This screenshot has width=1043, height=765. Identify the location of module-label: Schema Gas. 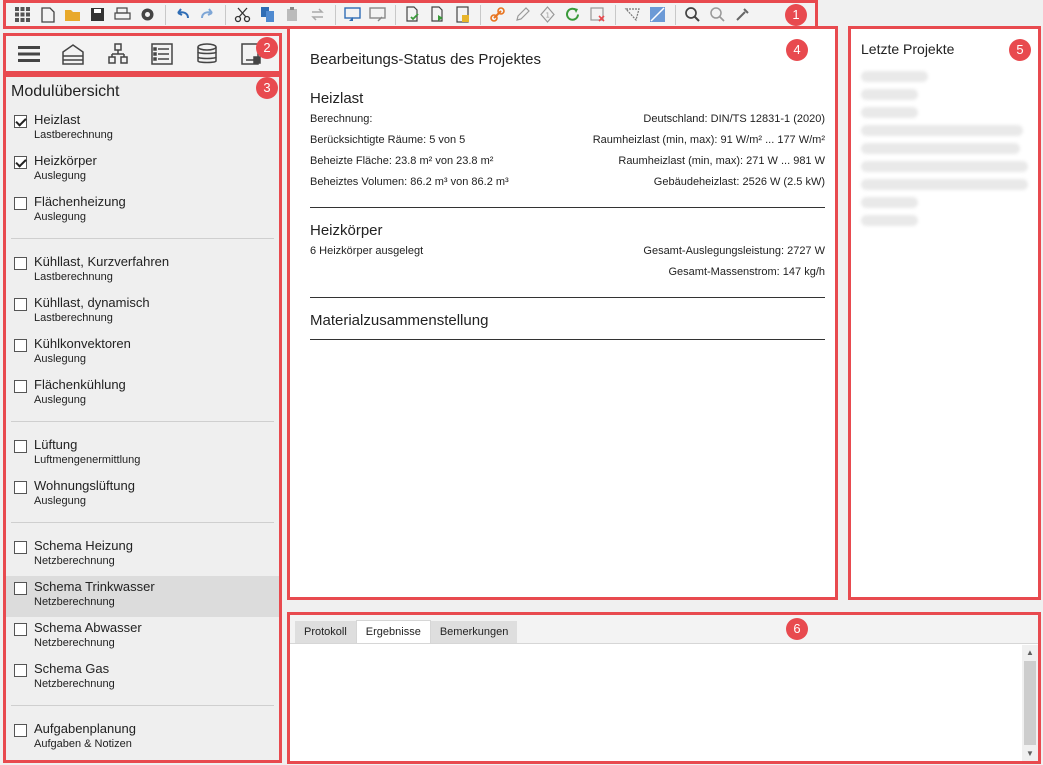
(72, 668).